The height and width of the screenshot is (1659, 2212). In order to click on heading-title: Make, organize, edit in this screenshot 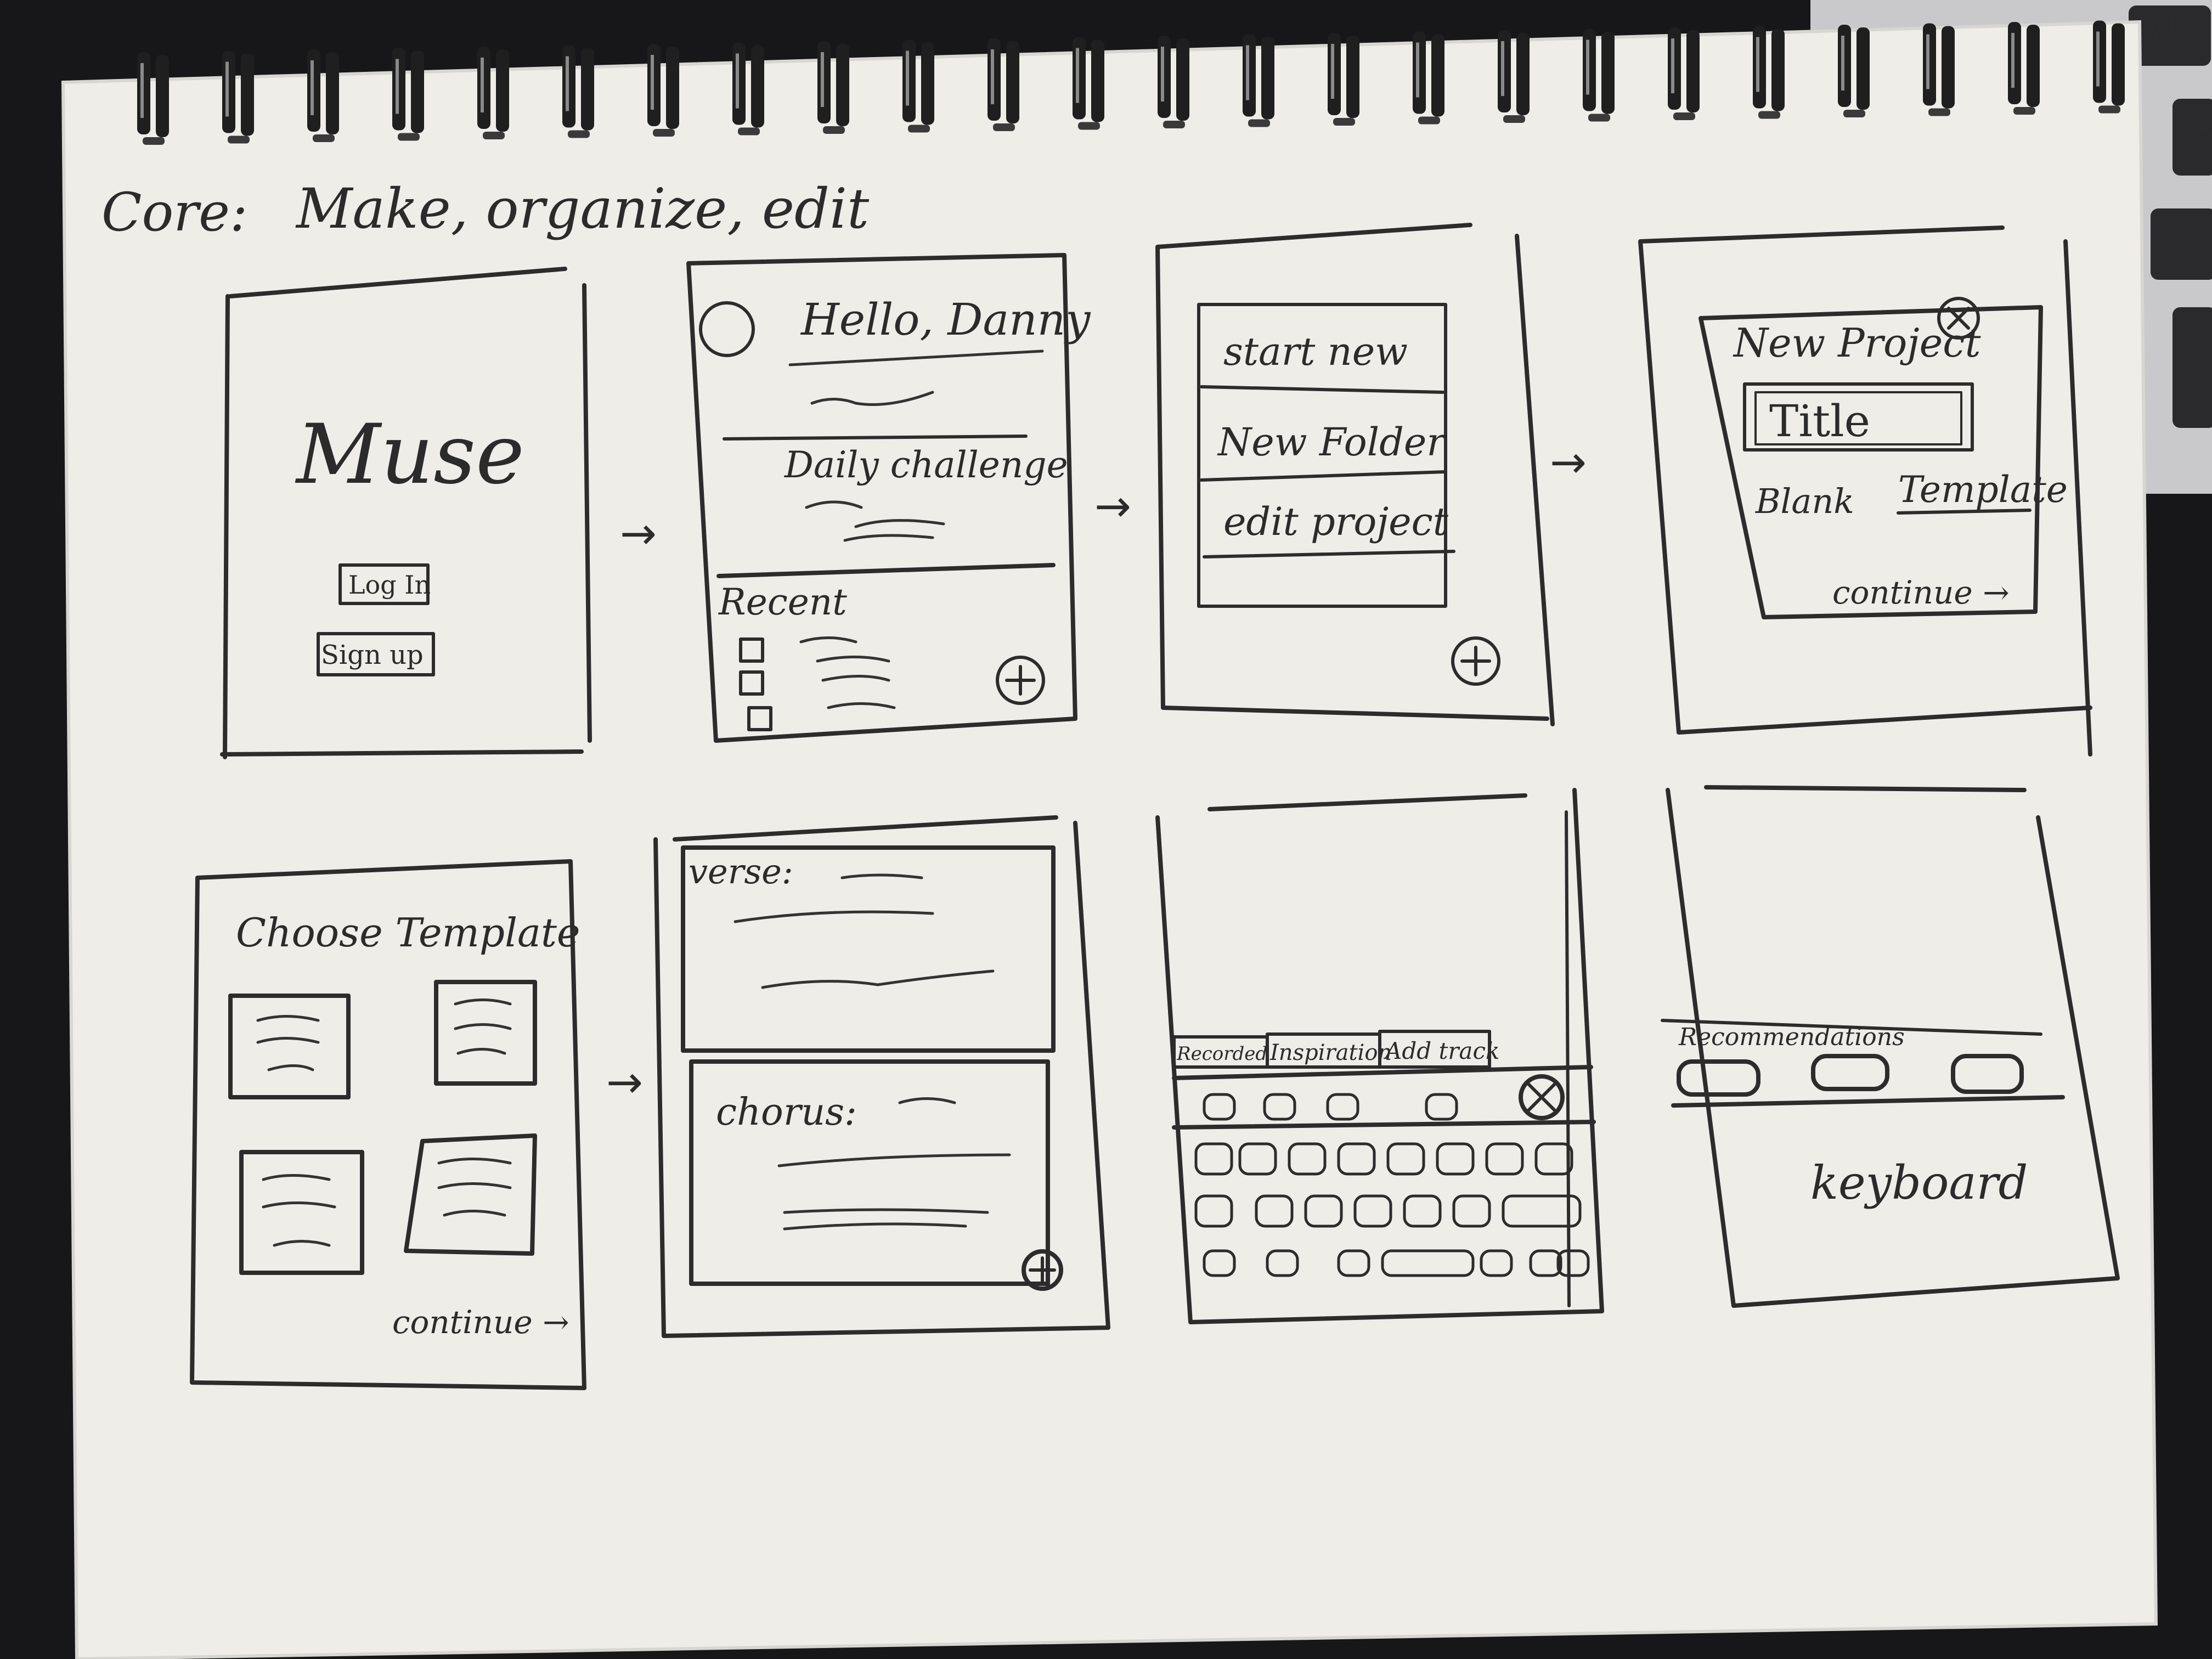, I will do `click(582, 209)`.